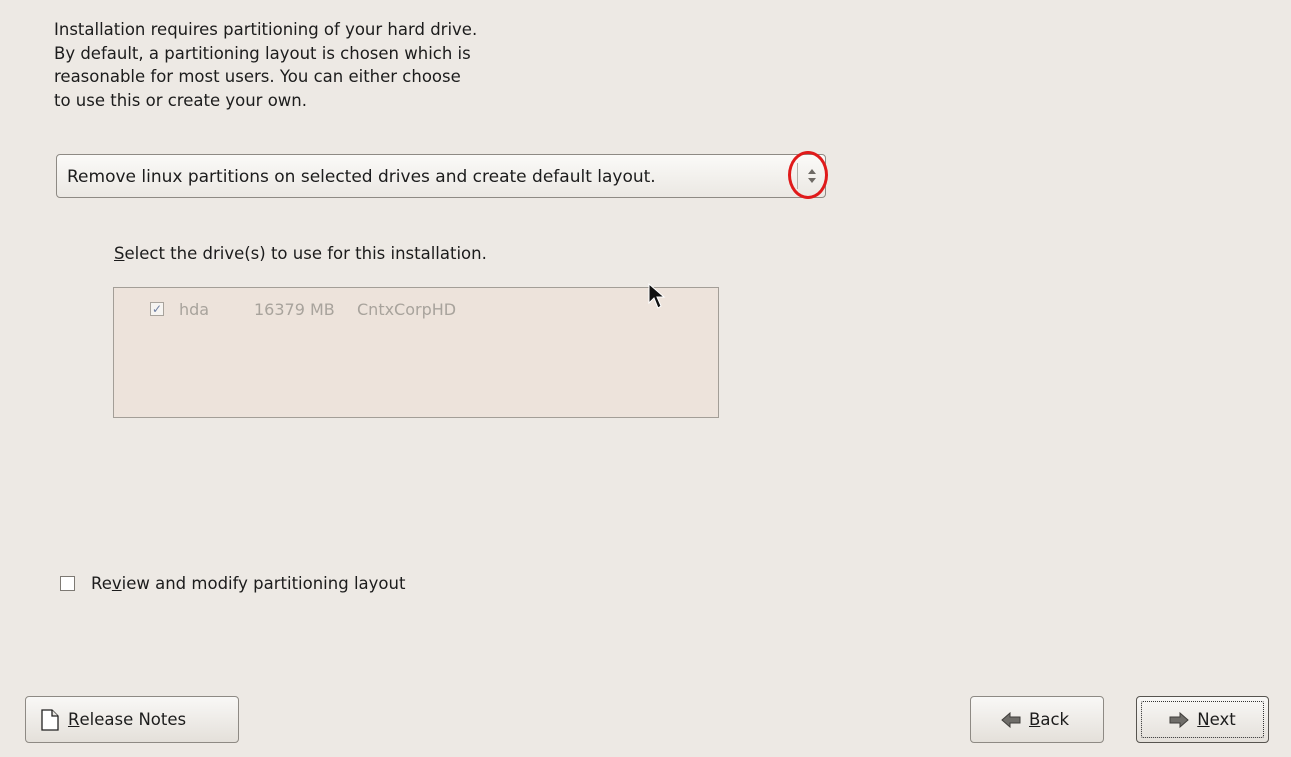 This screenshot has height=757, width=1291. I want to click on drive-name: hda, so click(194, 309).